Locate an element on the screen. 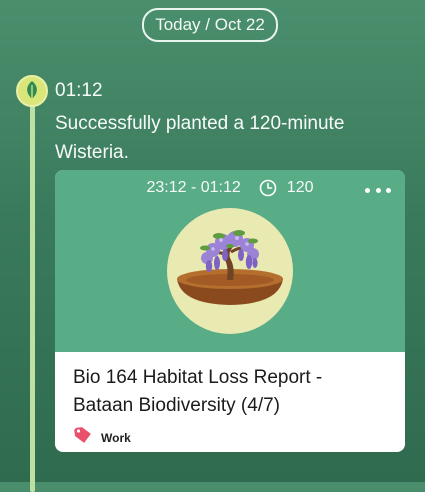 This screenshot has height=492, width=425. session-duration: 120 is located at coordinates (300, 187).